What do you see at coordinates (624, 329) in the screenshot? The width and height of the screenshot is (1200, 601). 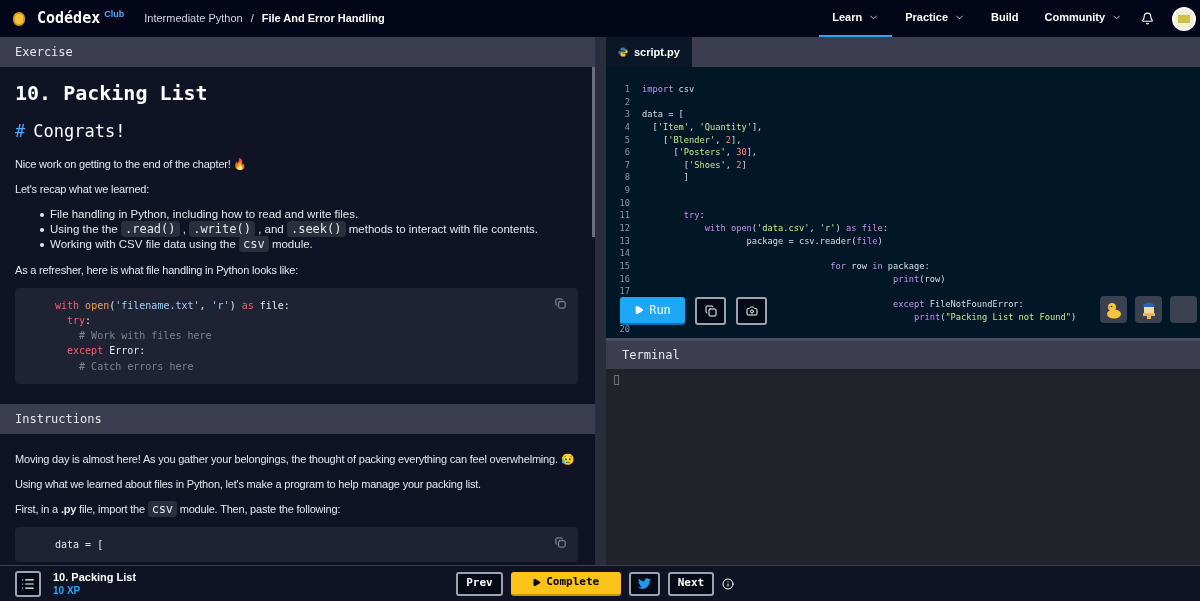 I see `line-number: 20` at bounding box center [624, 329].